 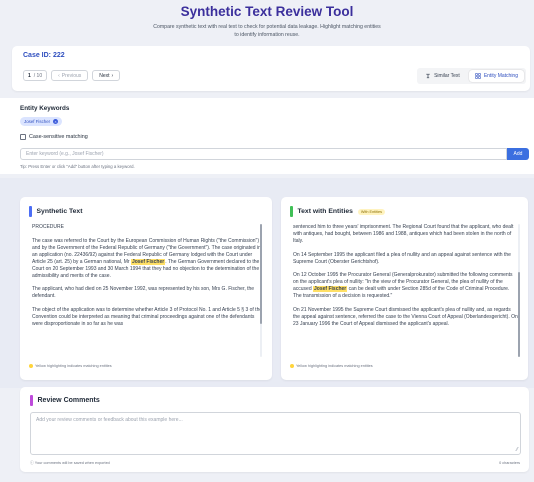 What do you see at coordinates (30, 211) in the screenshot?
I see `synthetic-accent-bar` at bounding box center [30, 211].